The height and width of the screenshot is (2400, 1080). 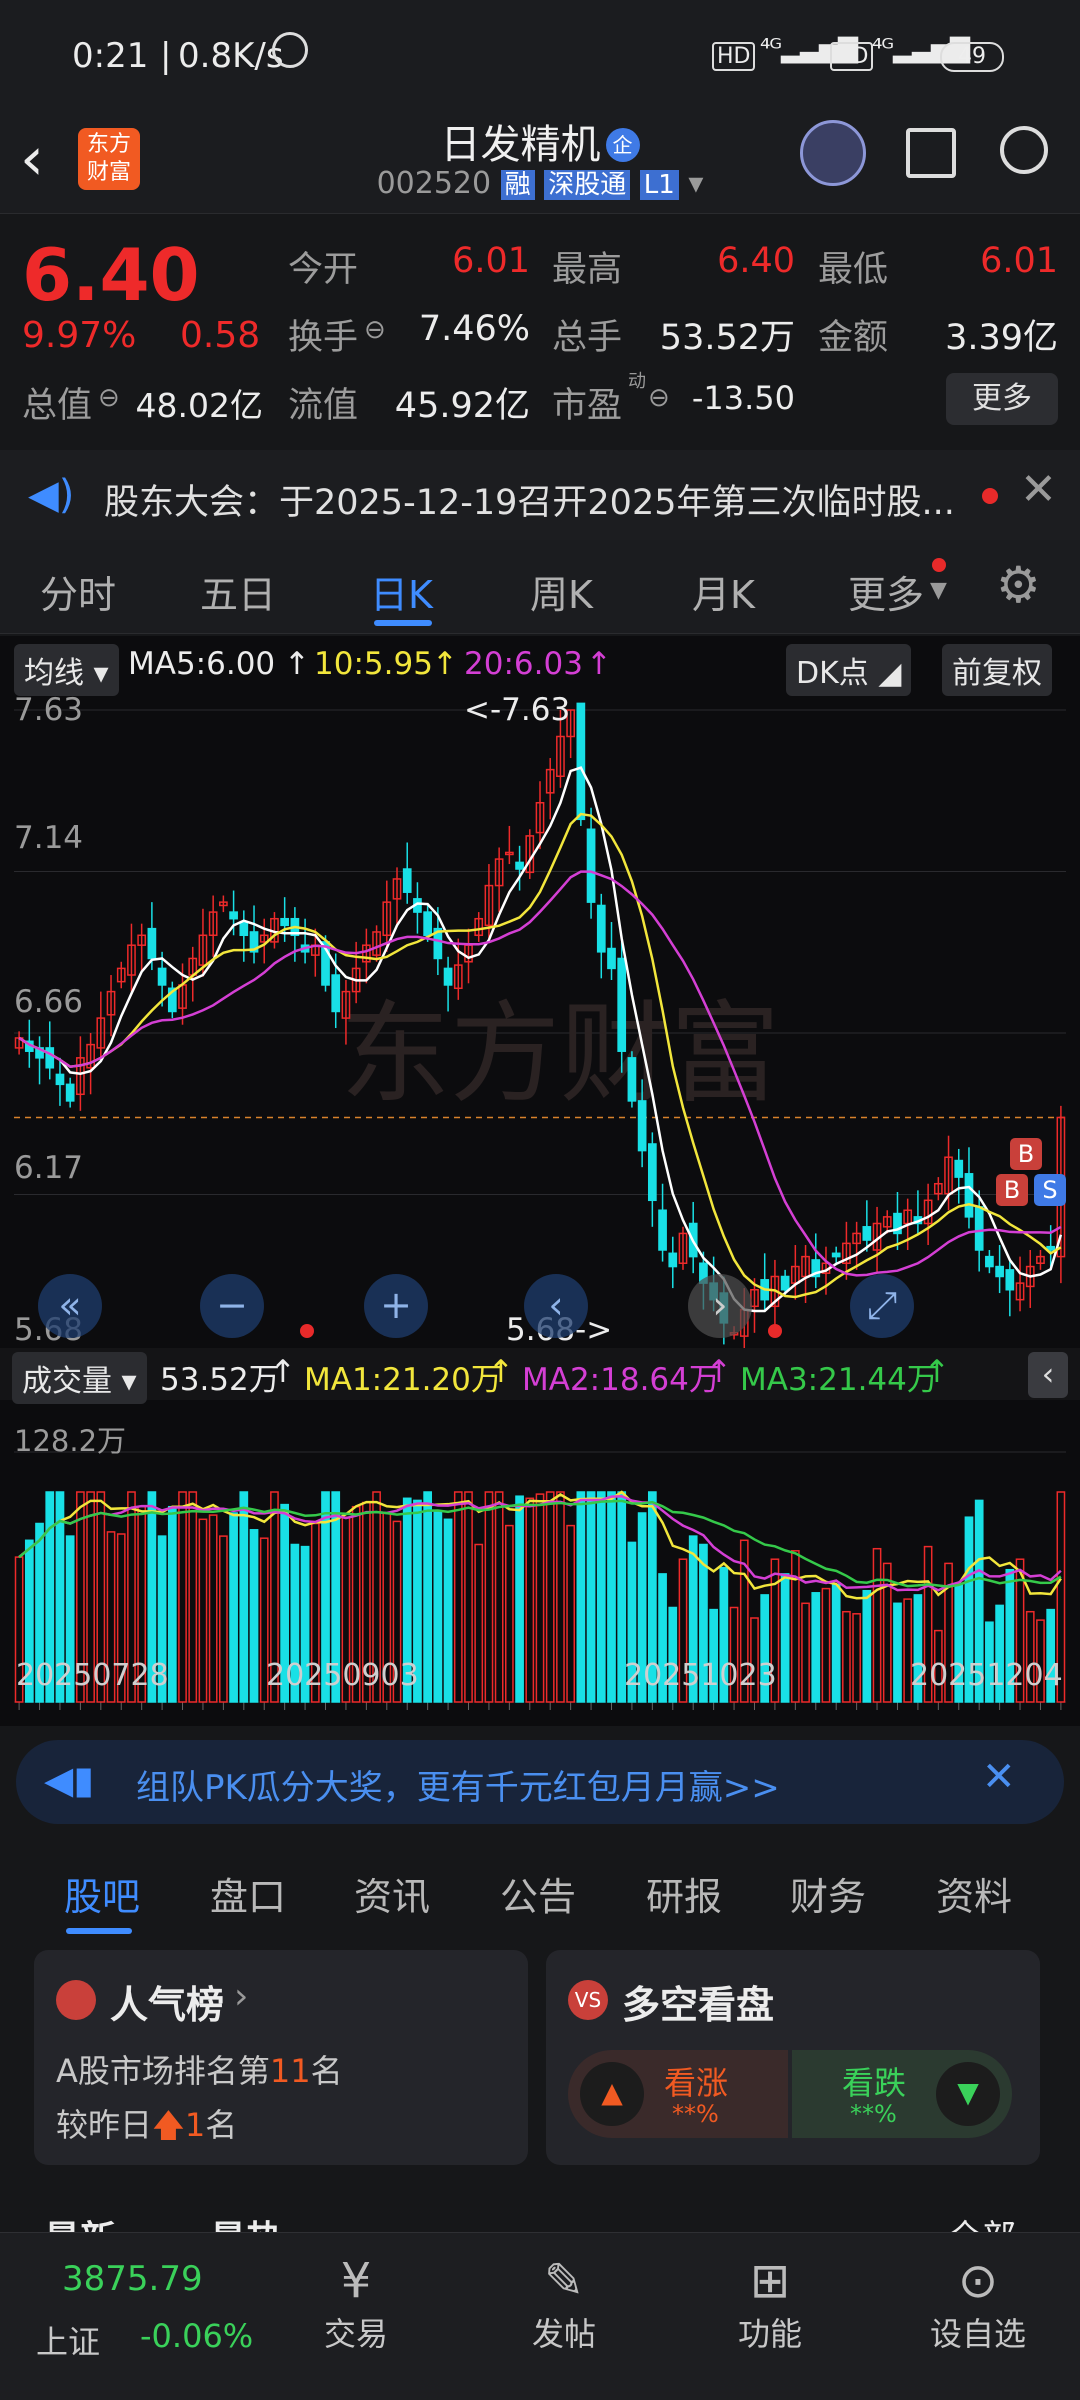 What do you see at coordinates (163, 2071) in the screenshot?
I see `rank-prefix: A股市场排名第` at bounding box center [163, 2071].